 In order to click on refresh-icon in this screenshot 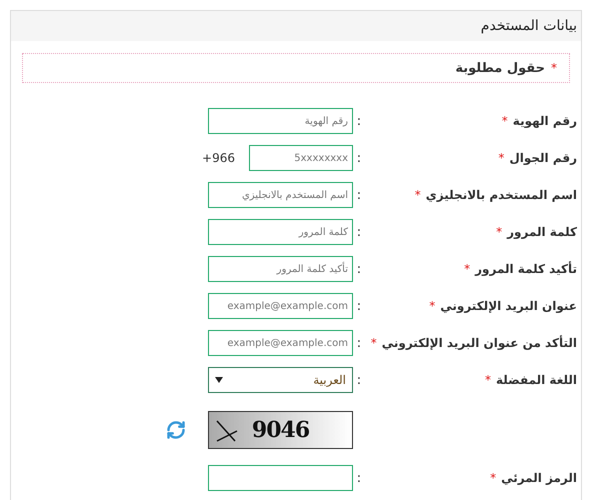, I will do `click(176, 430)`.